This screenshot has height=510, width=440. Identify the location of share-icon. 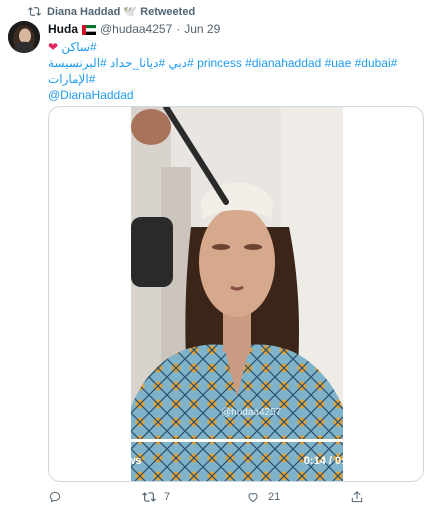
(357, 497).